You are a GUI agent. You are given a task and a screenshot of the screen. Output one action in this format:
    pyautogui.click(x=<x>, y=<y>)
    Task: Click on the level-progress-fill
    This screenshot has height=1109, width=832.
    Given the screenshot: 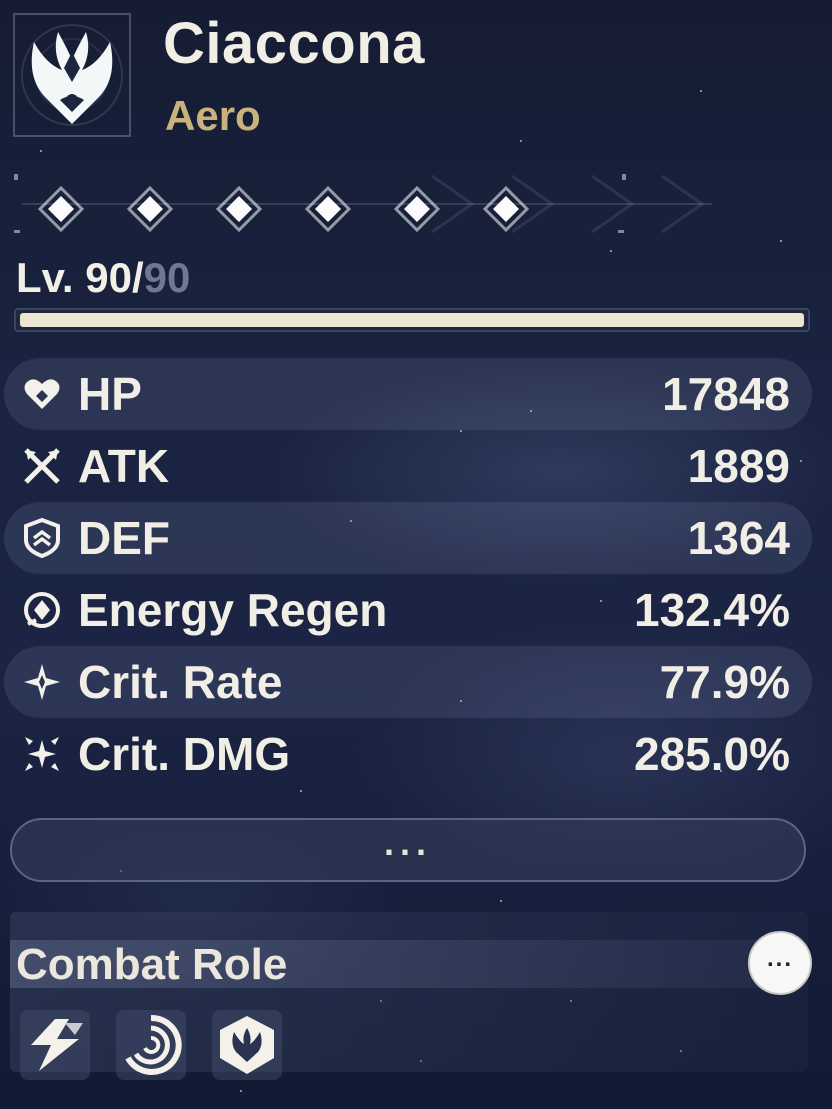 What is the action you would take?
    pyautogui.click(x=412, y=320)
    